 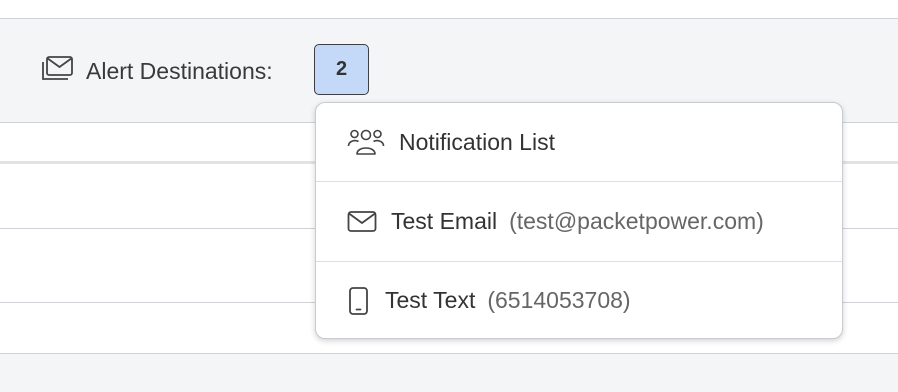 I want to click on alert-destinations-count-button: 2, so click(x=341, y=69).